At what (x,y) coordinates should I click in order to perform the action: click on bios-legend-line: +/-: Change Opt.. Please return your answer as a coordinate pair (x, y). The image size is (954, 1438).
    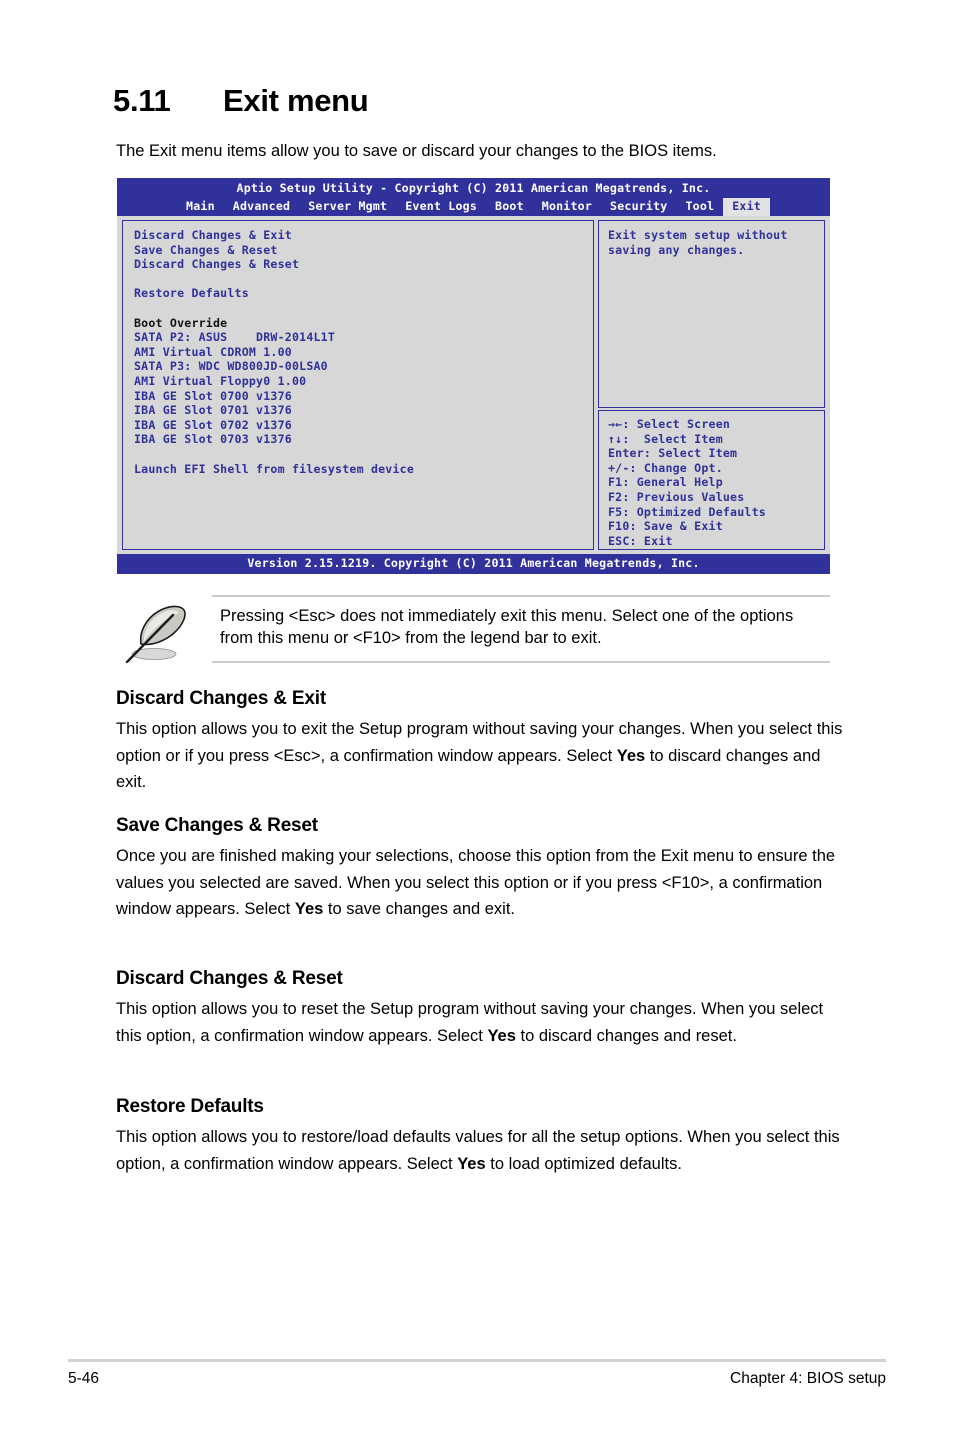
    Looking at the image, I should click on (665, 467).